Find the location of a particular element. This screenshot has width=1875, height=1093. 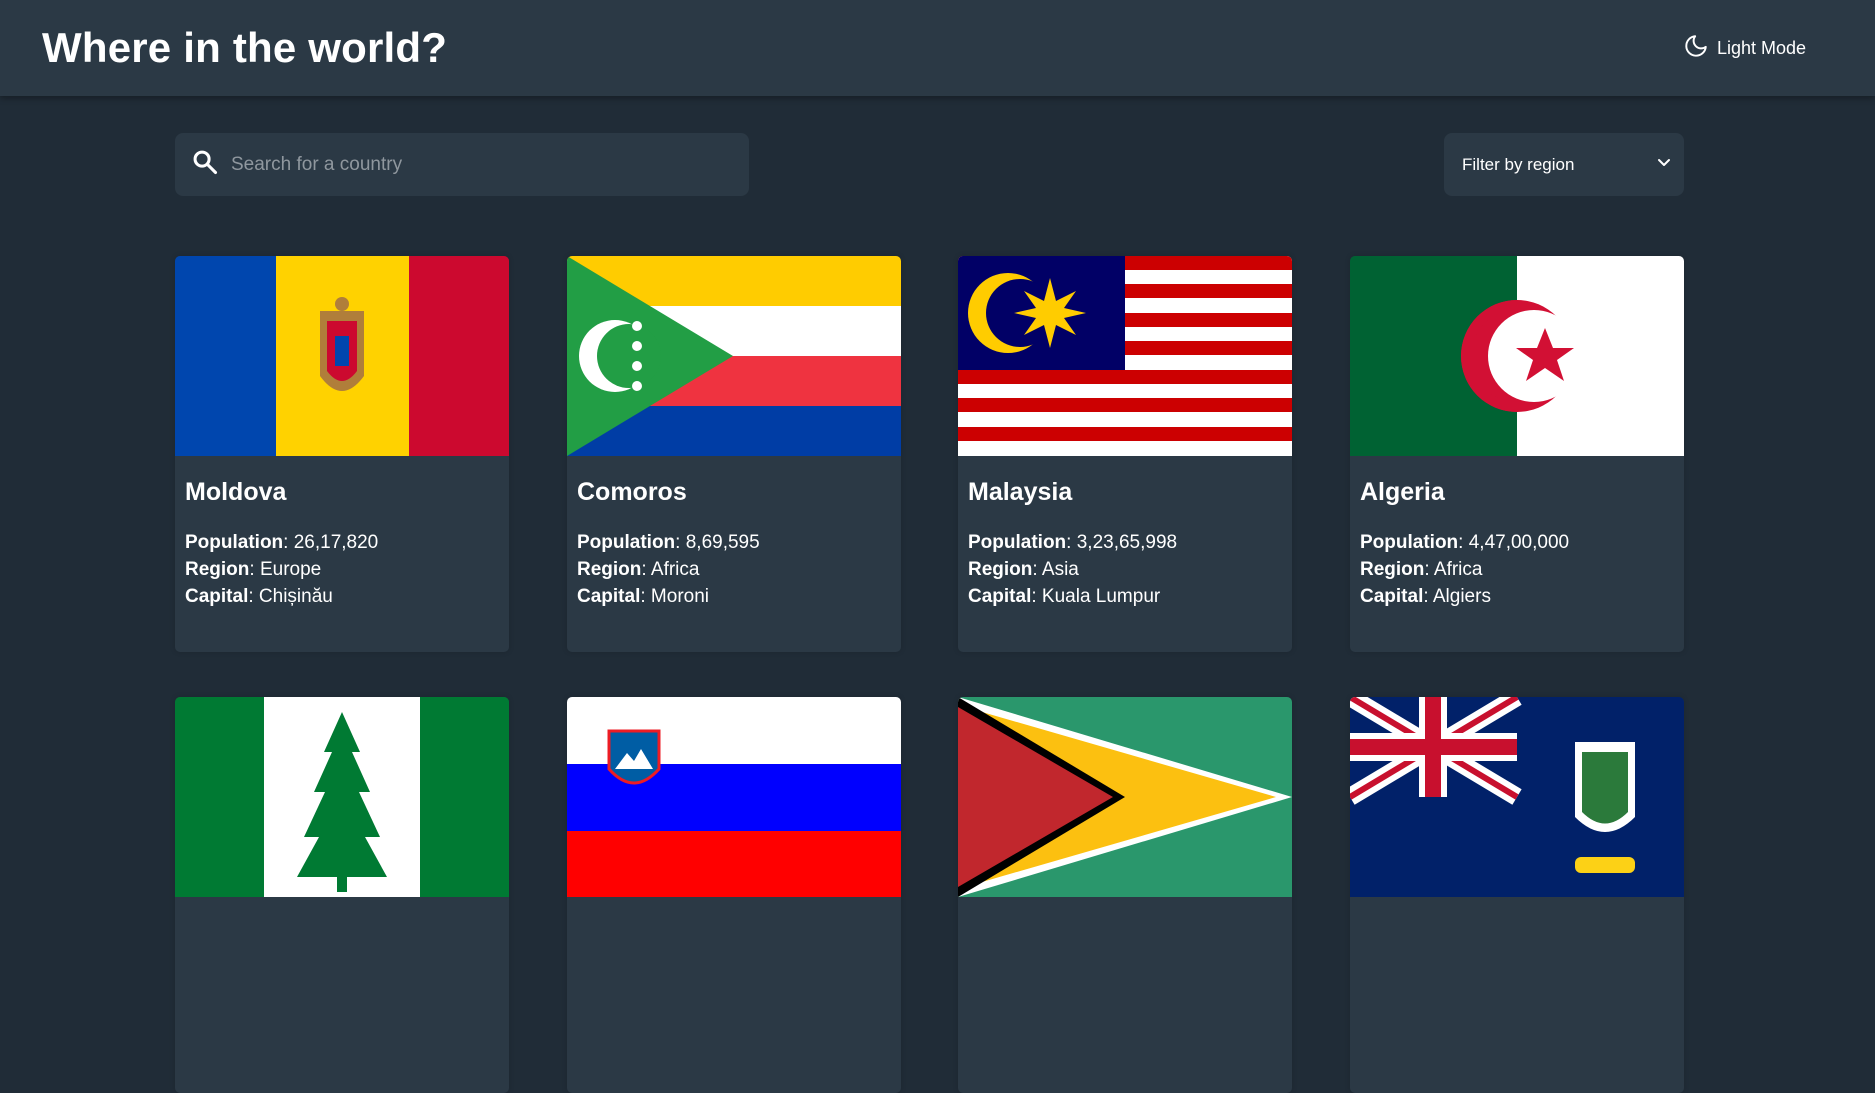

guyana-flag is located at coordinates (1125, 797).